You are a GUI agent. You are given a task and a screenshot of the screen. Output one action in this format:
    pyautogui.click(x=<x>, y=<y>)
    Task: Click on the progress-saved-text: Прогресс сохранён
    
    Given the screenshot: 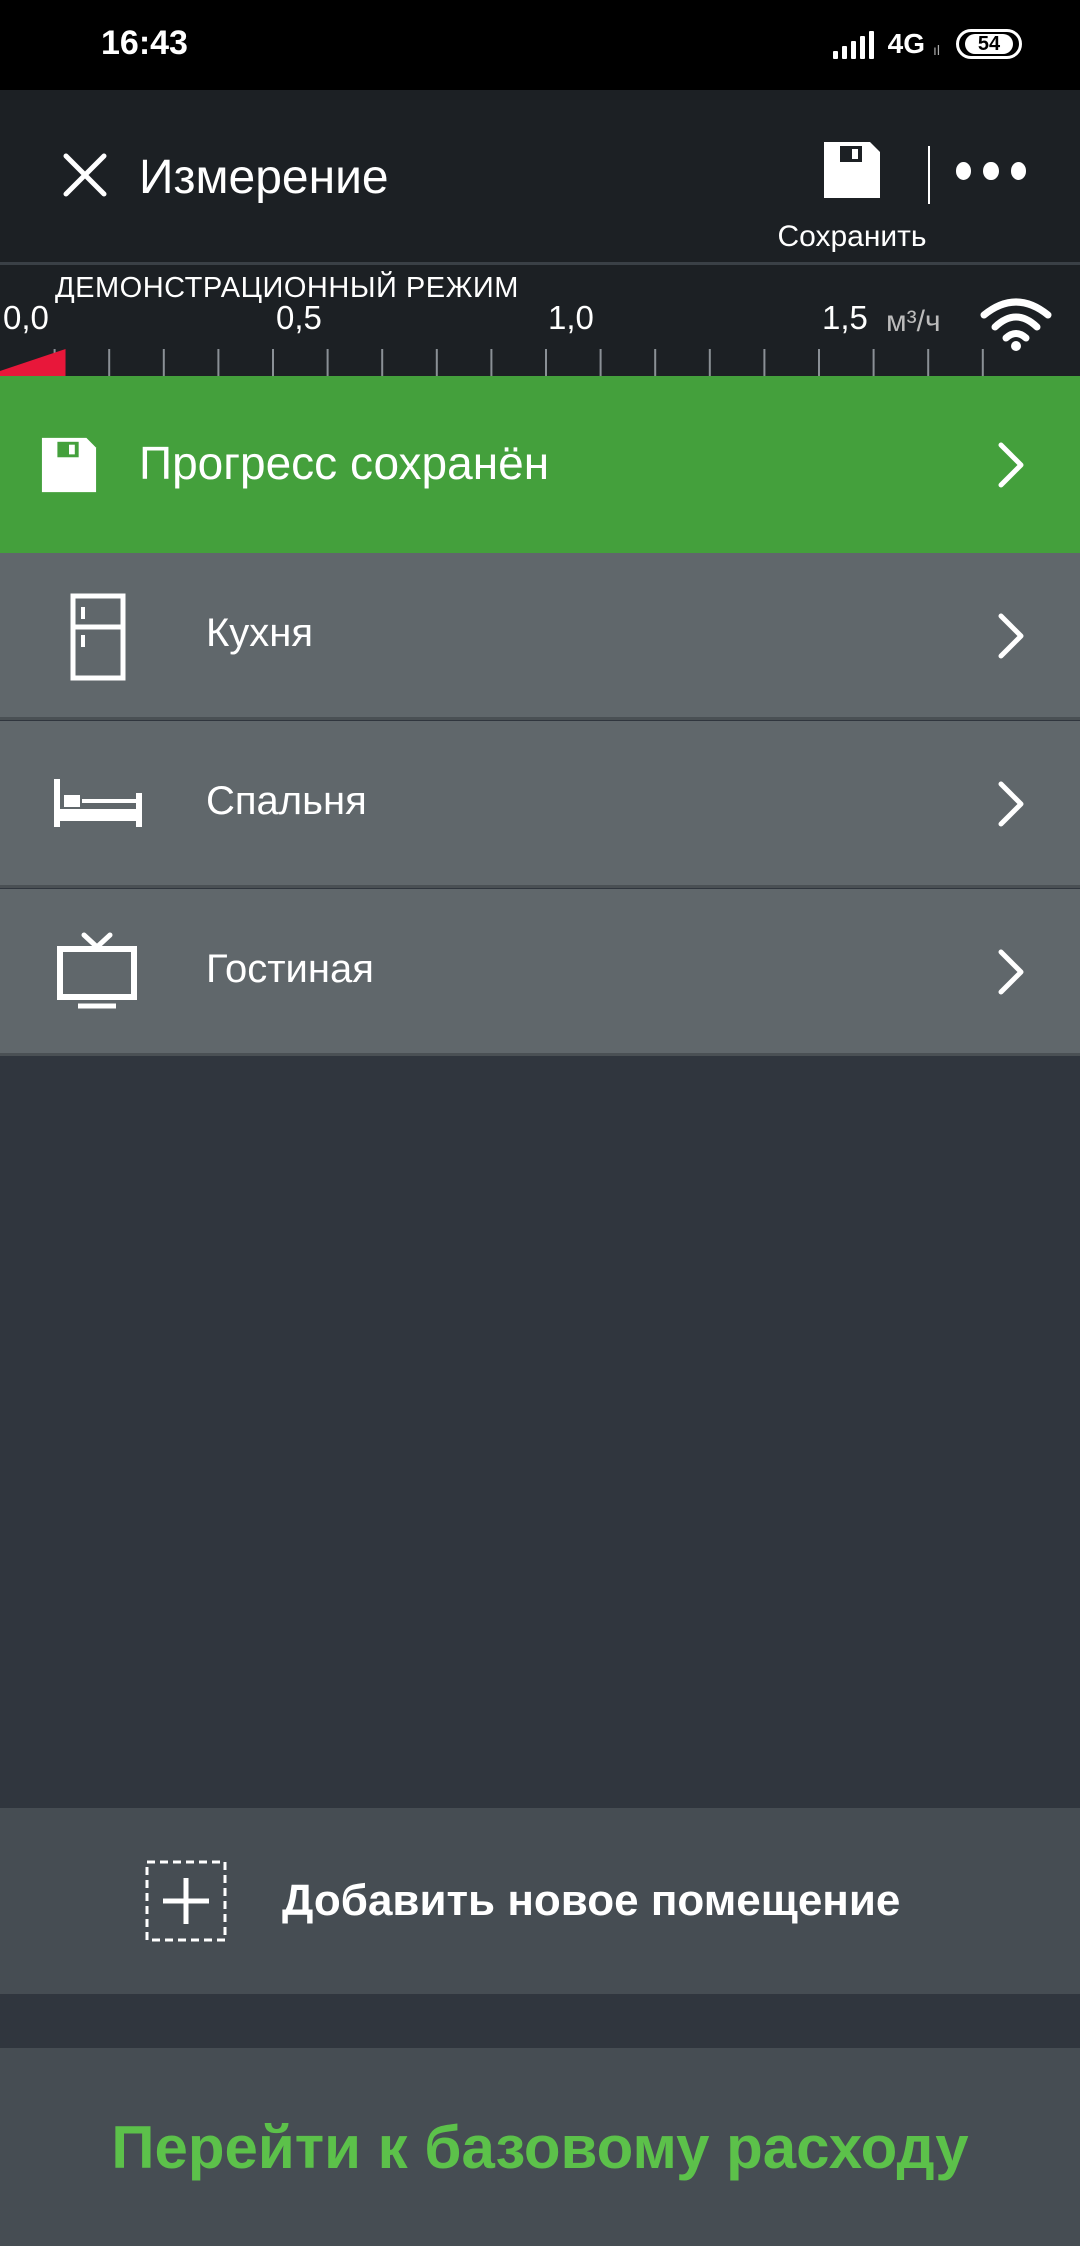 What is the action you would take?
    pyautogui.click(x=344, y=463)
    